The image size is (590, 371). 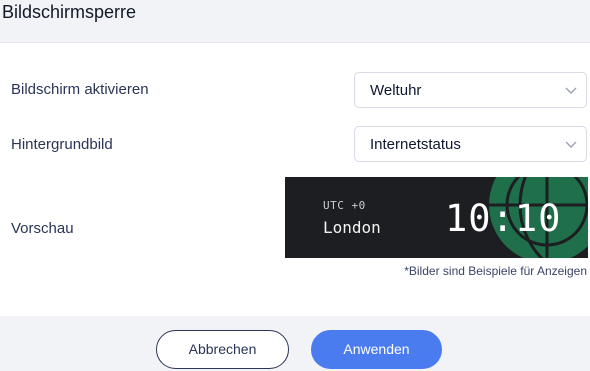 What do you see at coordinates (222, 349) in the screenshot?
I see `cancel-button: Abbrechen` at bounding box center [222, 349].